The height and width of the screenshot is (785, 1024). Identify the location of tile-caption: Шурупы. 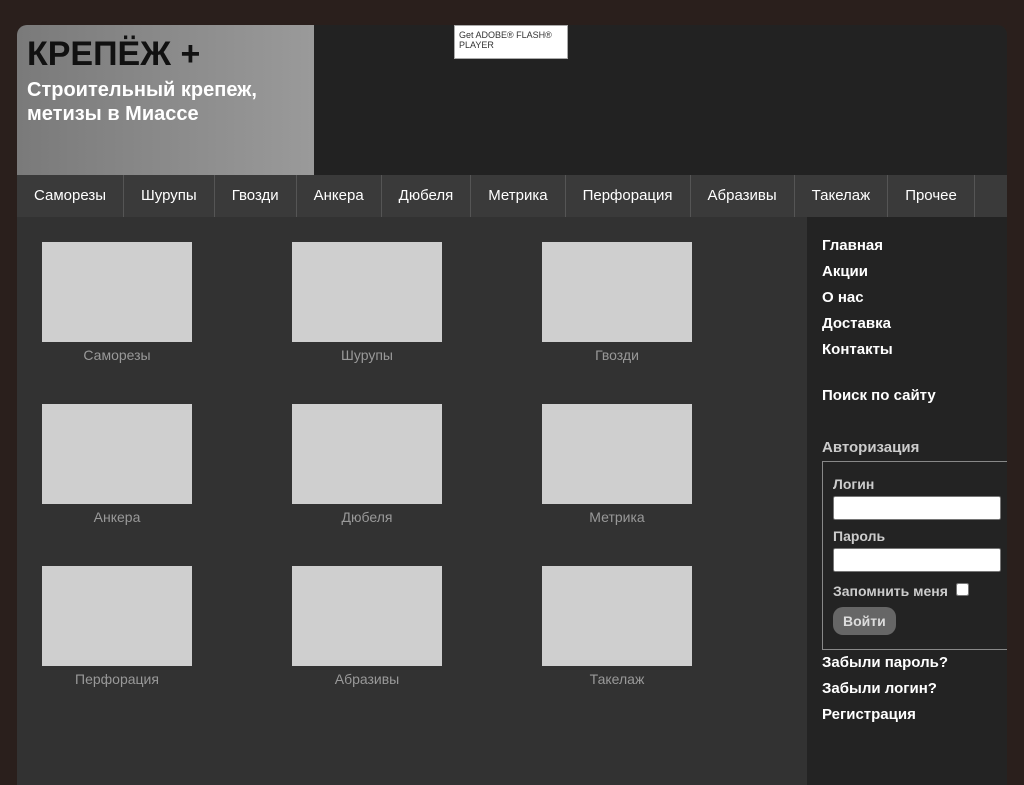
(367, 355).